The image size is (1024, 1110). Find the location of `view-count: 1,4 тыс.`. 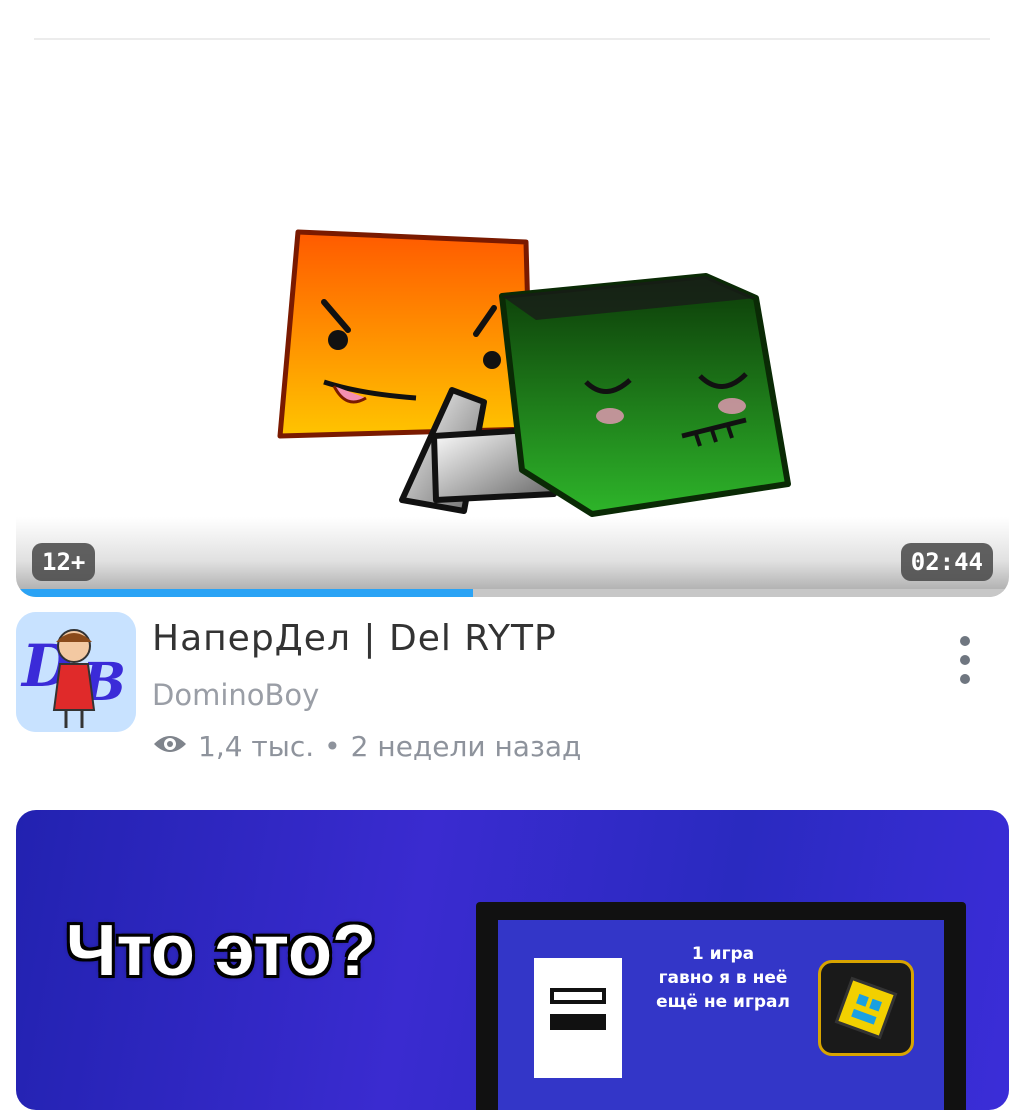

view-count: 1,4 тыс. is located at coordinates (256, 746).